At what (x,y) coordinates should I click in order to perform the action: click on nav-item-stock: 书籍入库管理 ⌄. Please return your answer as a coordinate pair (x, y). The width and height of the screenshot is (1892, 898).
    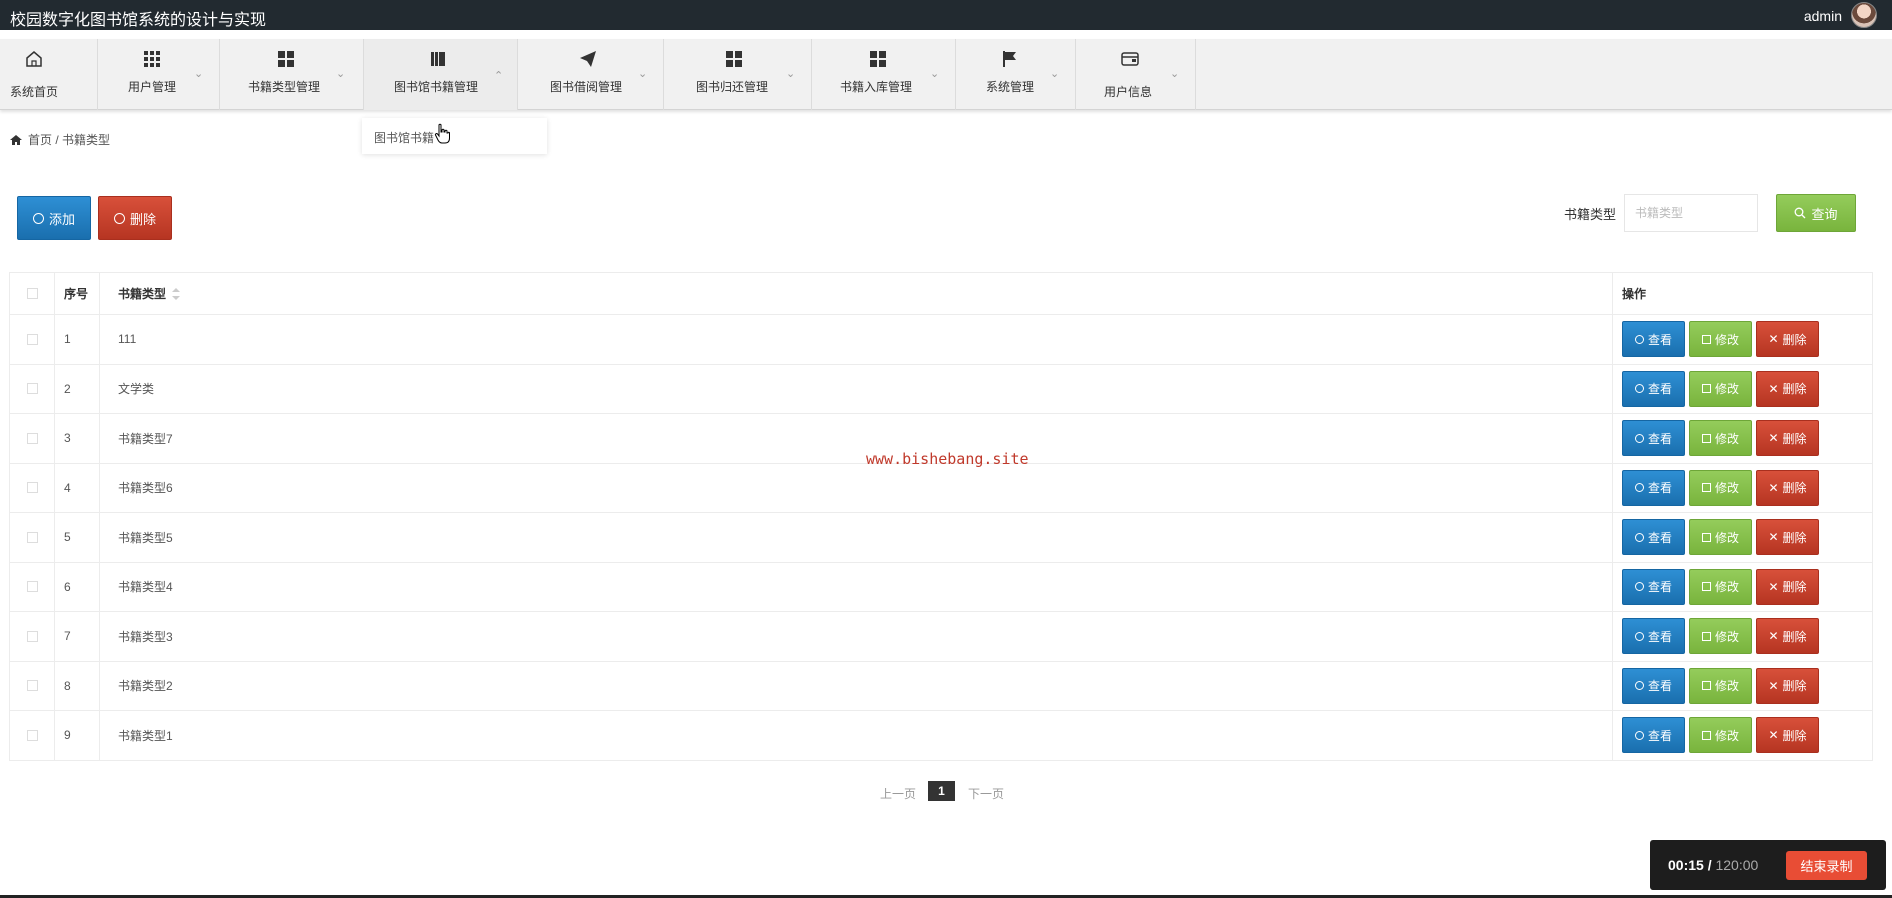
    Looking at the image, I should click on (884, 74).